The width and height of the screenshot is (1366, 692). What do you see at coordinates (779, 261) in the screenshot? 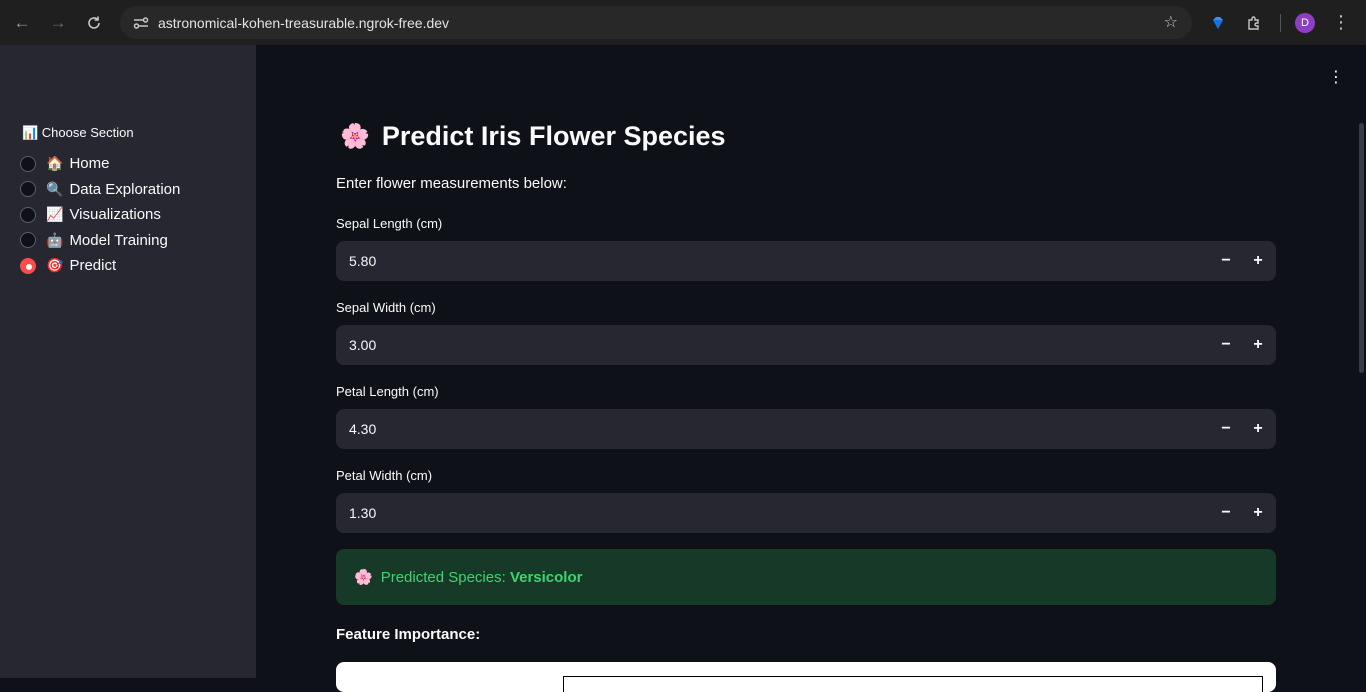
I see `sepal-length-value: 5.80` at bounding box center [779, 261].